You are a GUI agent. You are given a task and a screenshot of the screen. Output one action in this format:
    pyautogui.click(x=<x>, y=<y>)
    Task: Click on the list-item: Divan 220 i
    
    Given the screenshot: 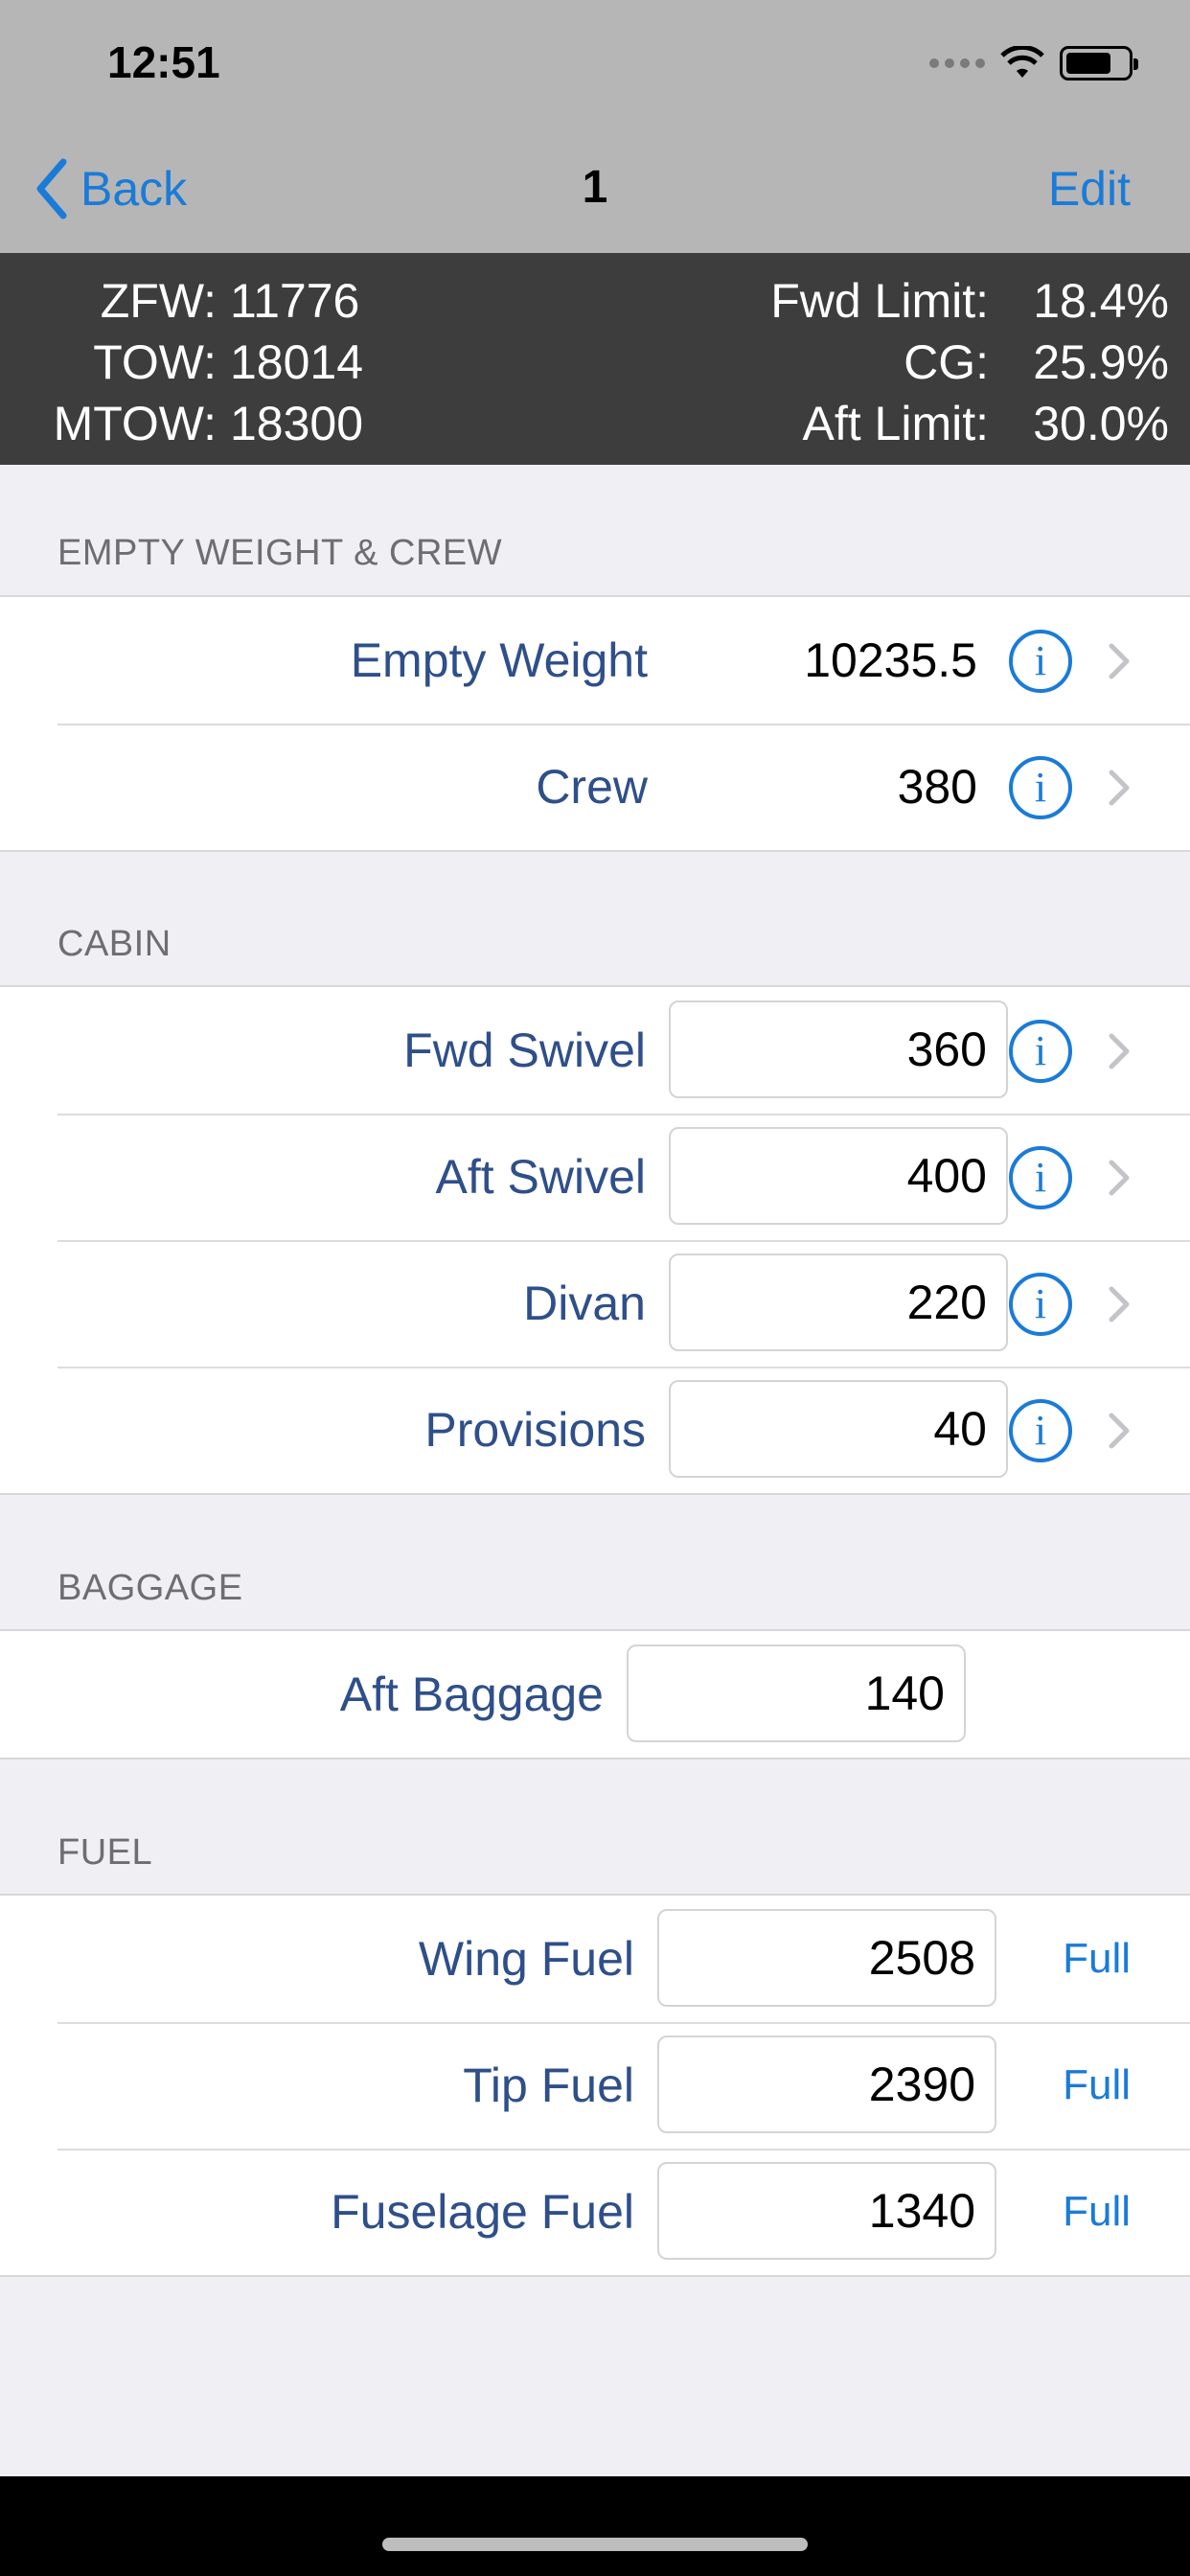 What is the action you would take?
    pyautogui.click(x=595, y=1303)
    